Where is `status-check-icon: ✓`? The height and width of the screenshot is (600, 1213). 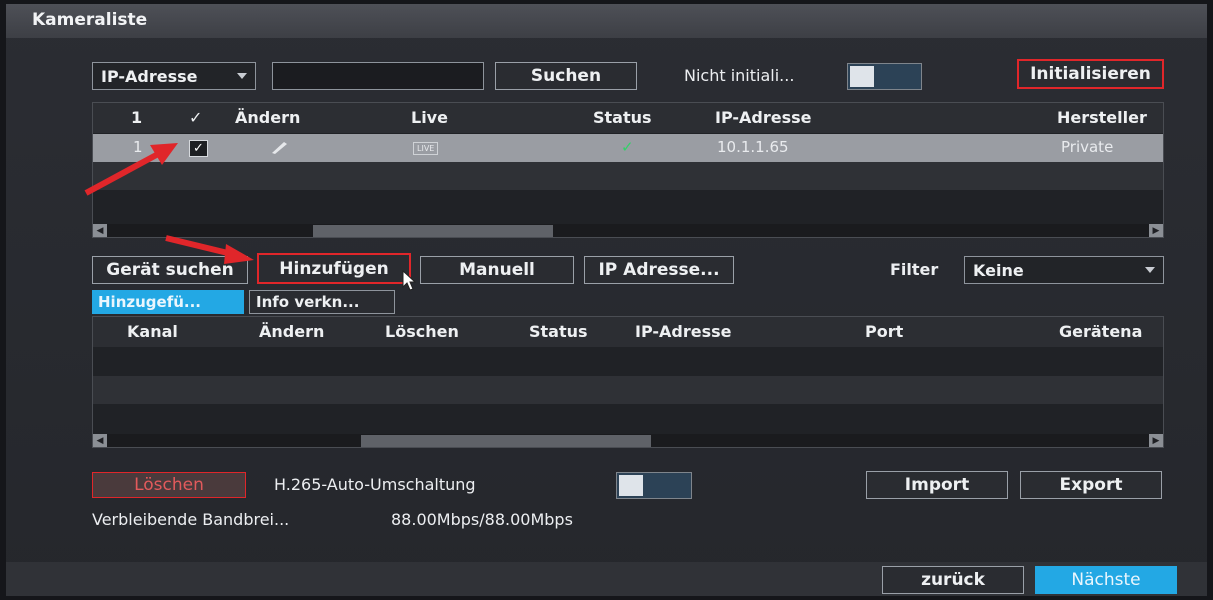
status-check-icon: ✓ is located at coordinates (627, 147).